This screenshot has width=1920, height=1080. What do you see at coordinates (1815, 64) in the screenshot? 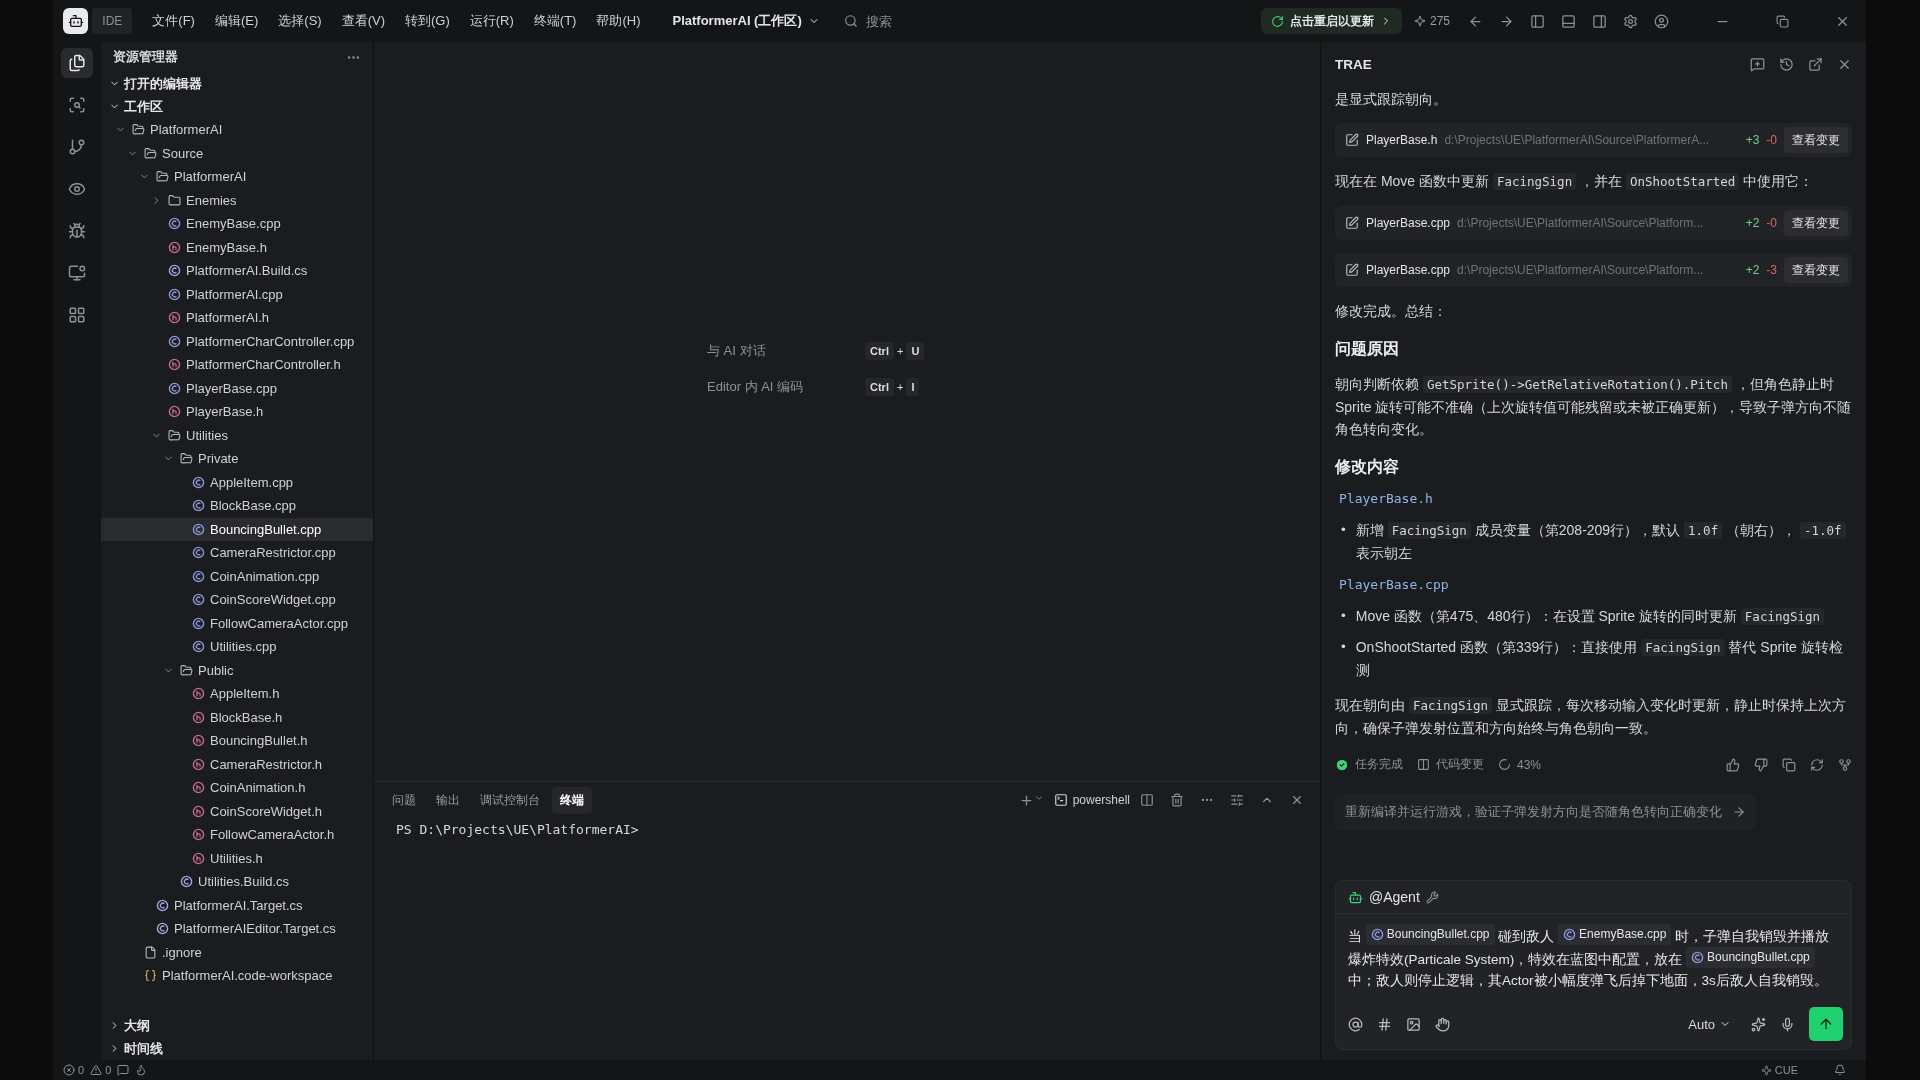
I see `external-link-icon` at bounding box center [1815, 64].